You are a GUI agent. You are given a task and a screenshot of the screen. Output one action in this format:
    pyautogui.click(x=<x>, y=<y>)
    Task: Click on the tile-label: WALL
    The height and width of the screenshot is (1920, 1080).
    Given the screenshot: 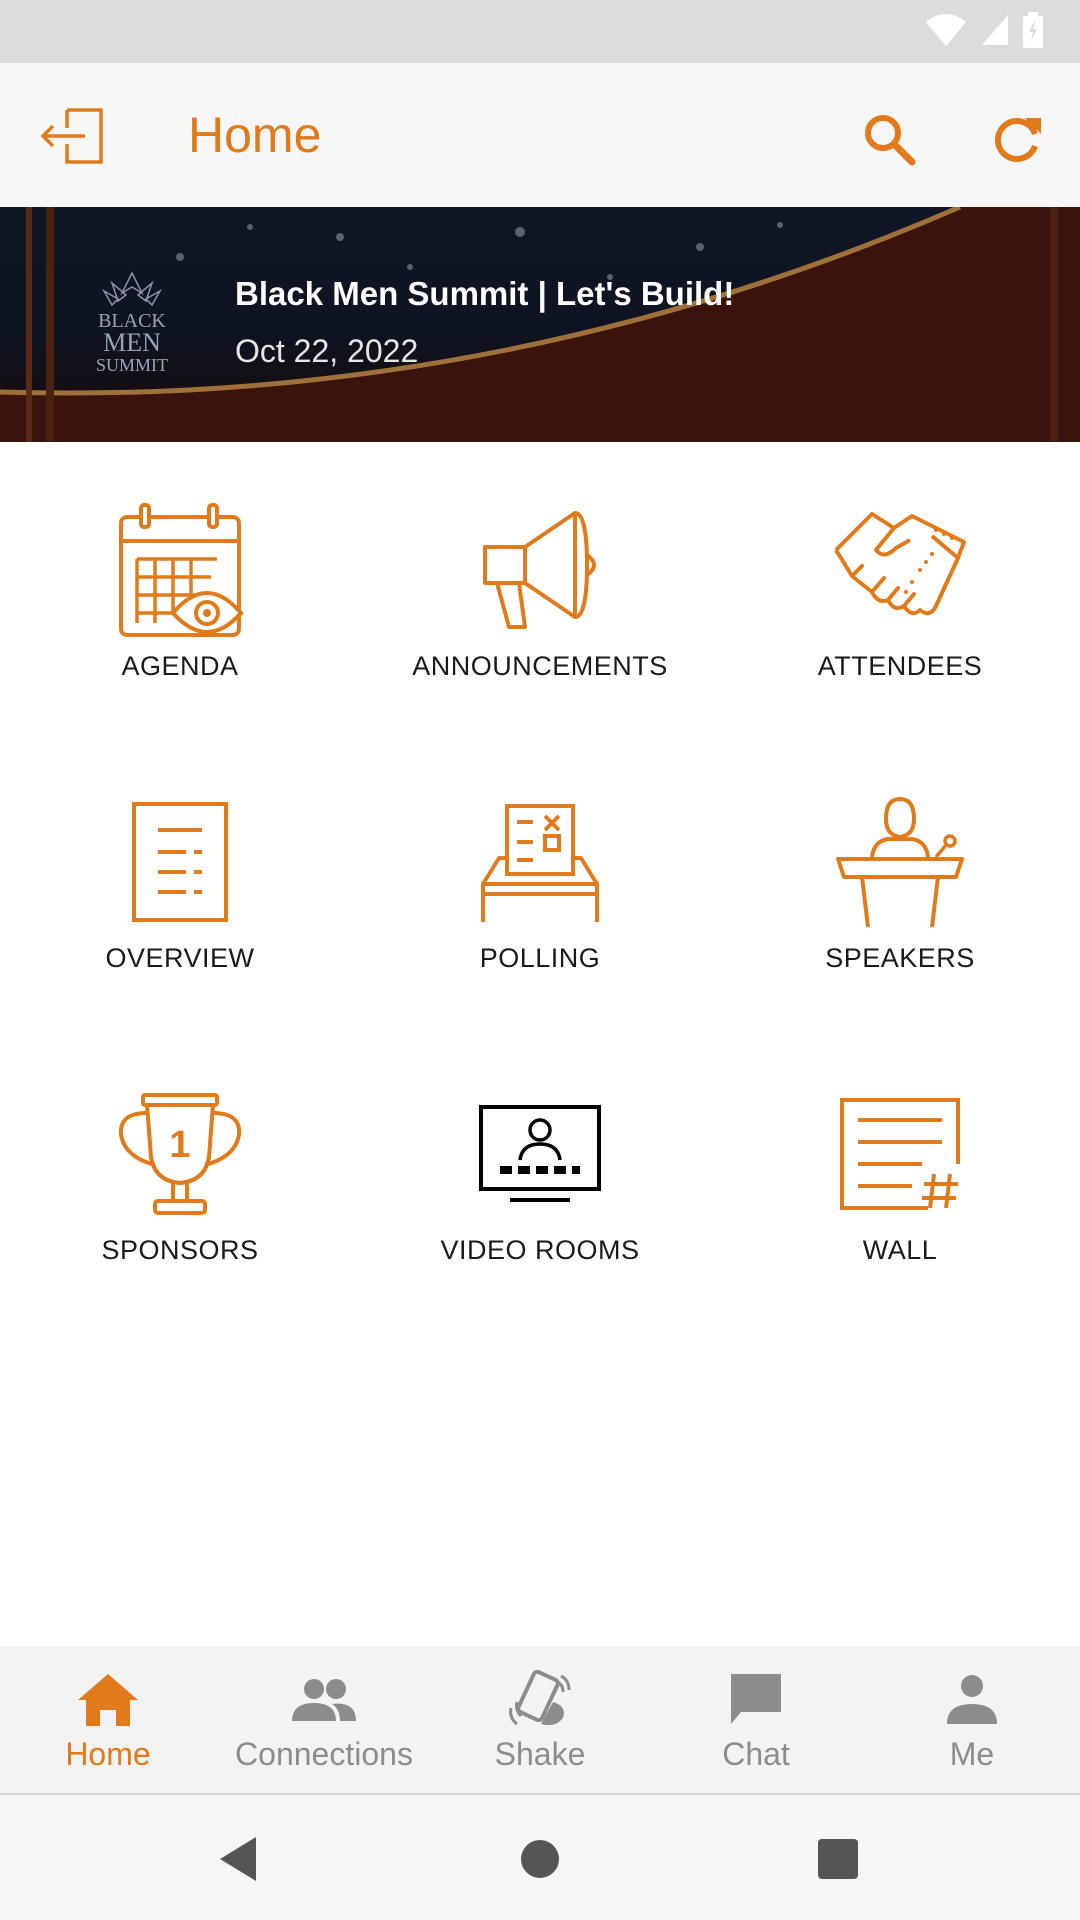 What is the action you would take?
    pyautogui.click(x=900, y=1250)
    